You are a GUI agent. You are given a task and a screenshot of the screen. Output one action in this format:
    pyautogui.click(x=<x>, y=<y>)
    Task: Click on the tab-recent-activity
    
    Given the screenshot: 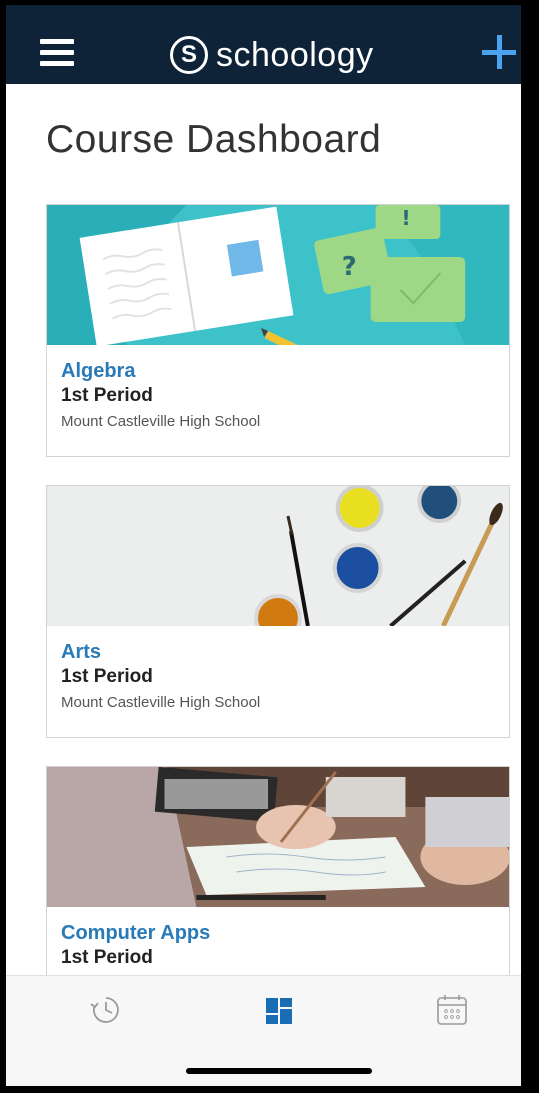 What is the action you would take?
    pyautogui.click(x=106, y=1010)
    